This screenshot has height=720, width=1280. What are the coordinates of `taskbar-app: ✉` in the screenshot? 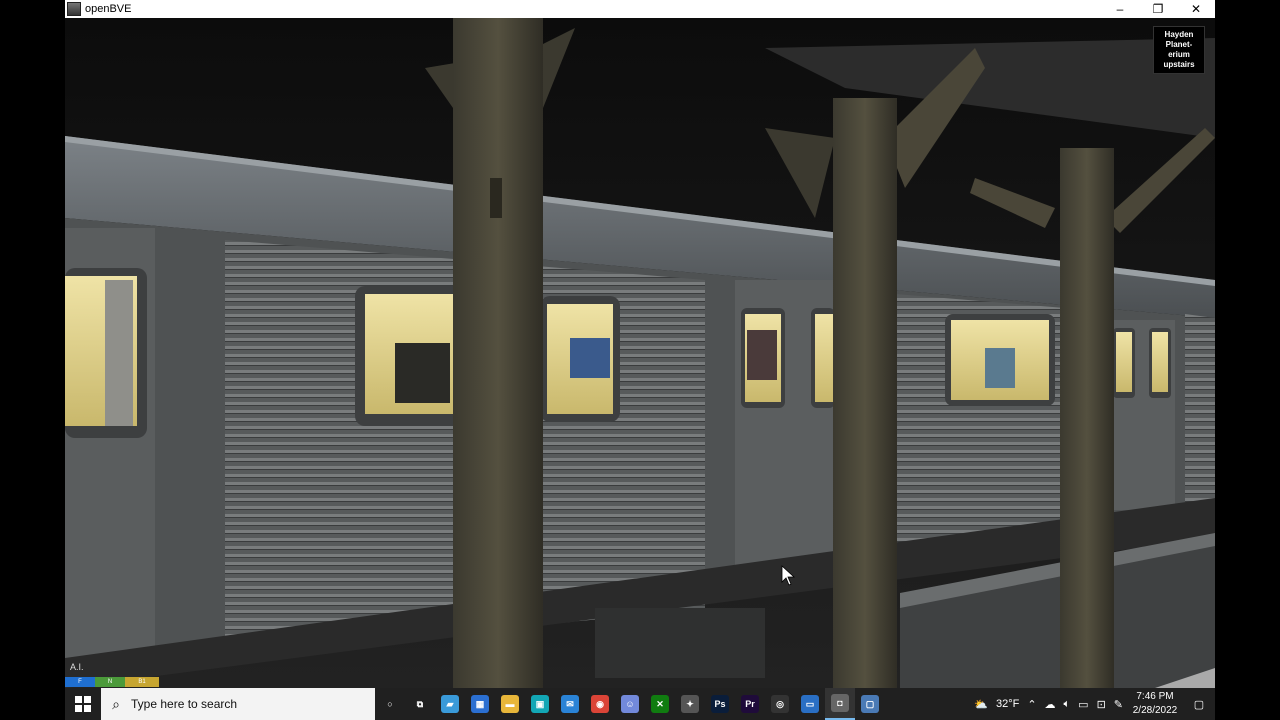 It's located at (570, 704).